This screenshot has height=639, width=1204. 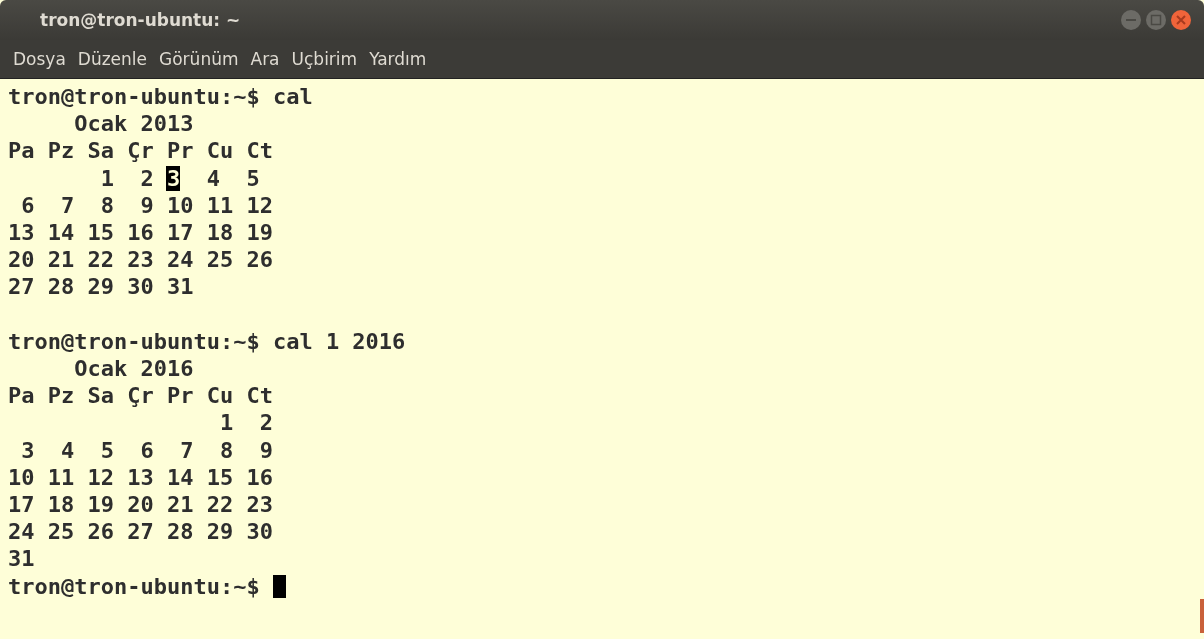 What do you see at coordinates (324, 59) in the screenshot?
I see `menu-item: Uçbirim` at bounding box center [324, 59].